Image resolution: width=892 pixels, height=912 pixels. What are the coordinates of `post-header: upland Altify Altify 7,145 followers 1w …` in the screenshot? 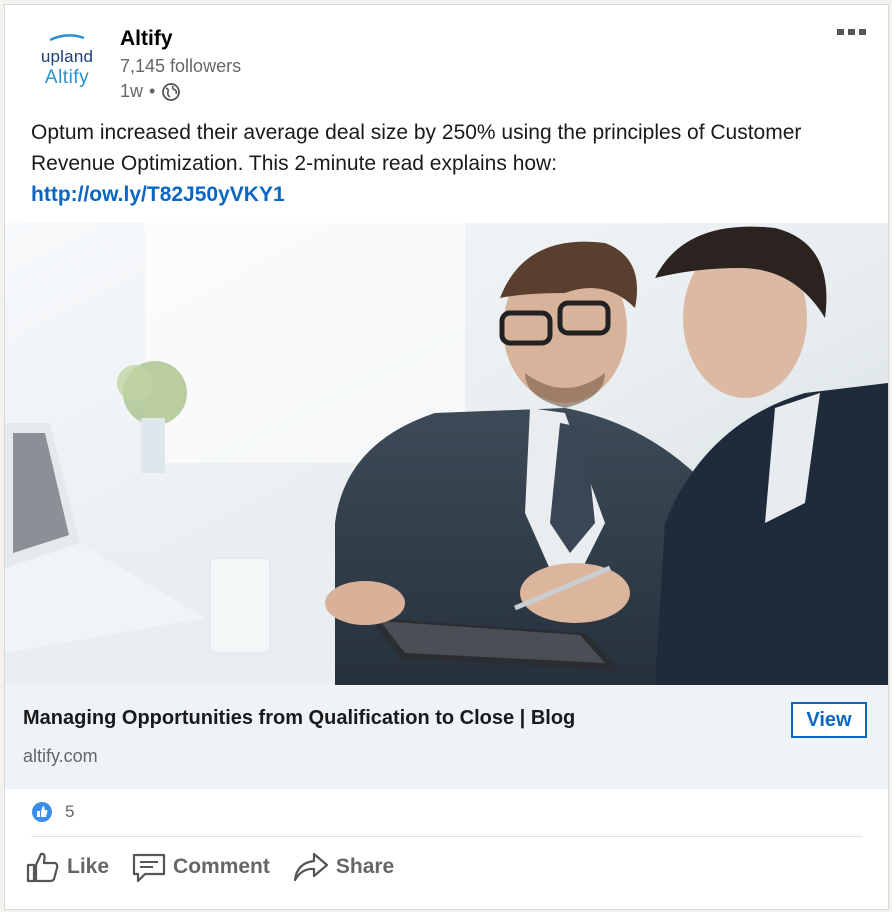 It's located at (446, 60).